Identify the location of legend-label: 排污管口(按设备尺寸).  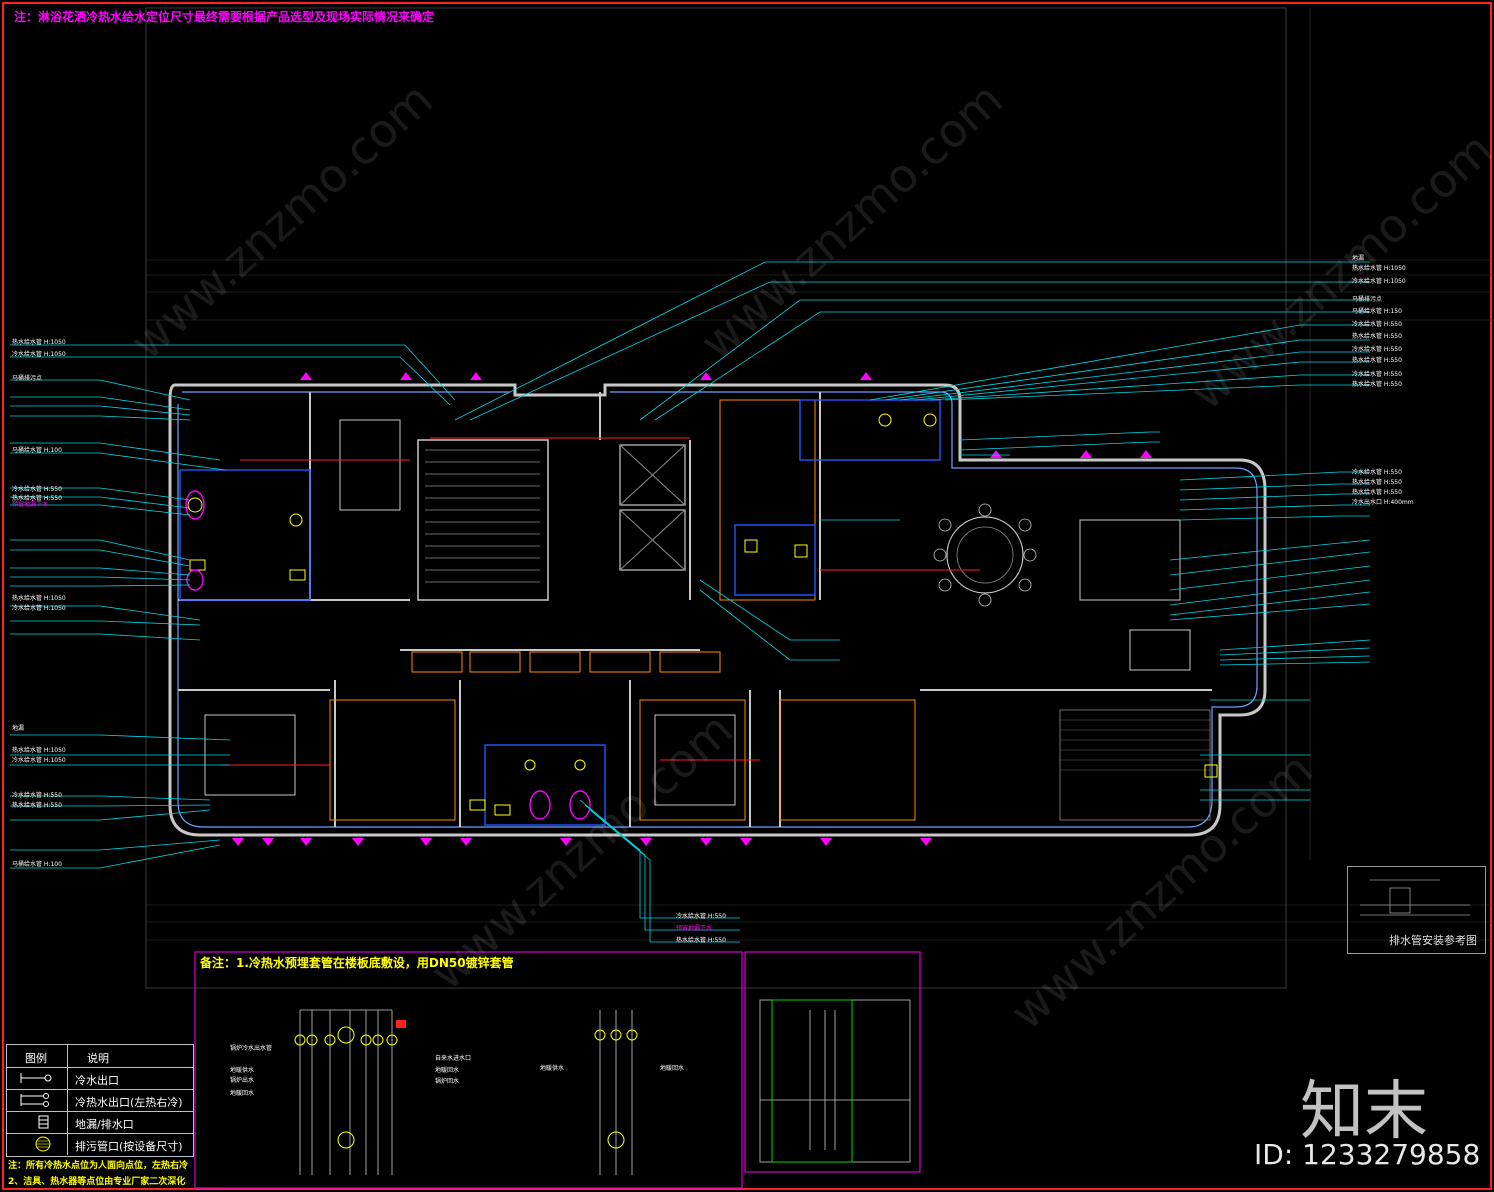
(129, 1146).